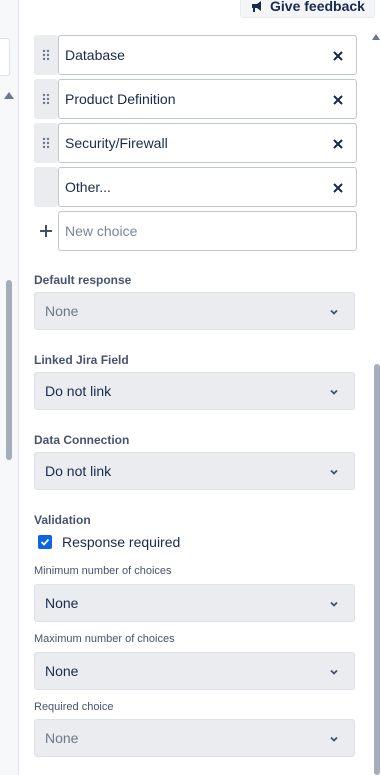  What do you see at coordinates (194, 603) in the screenshot?
I see `min-choices-select: None` at bounding box center [194, 603].